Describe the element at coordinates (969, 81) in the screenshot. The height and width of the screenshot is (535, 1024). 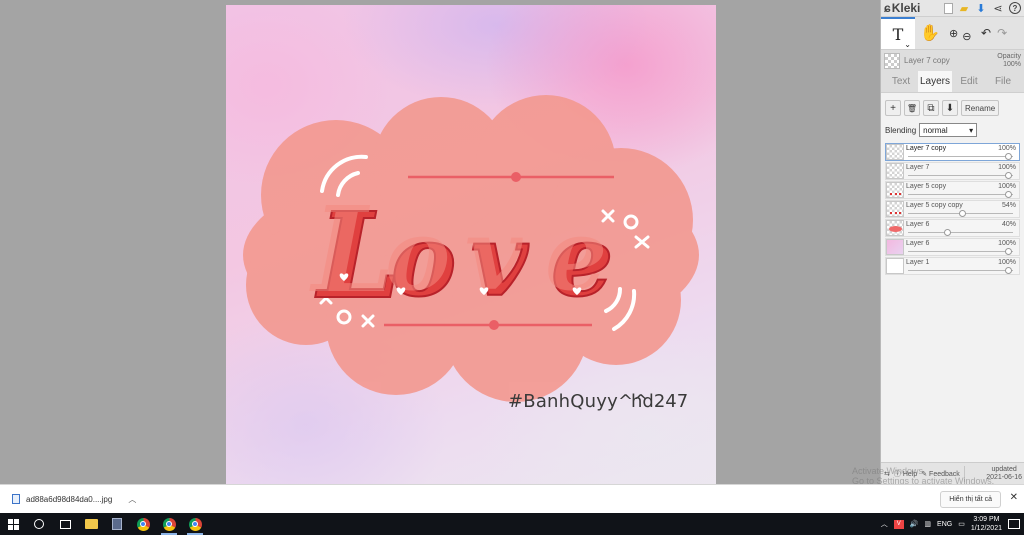
I see `tab-edit: Edit` at that location.